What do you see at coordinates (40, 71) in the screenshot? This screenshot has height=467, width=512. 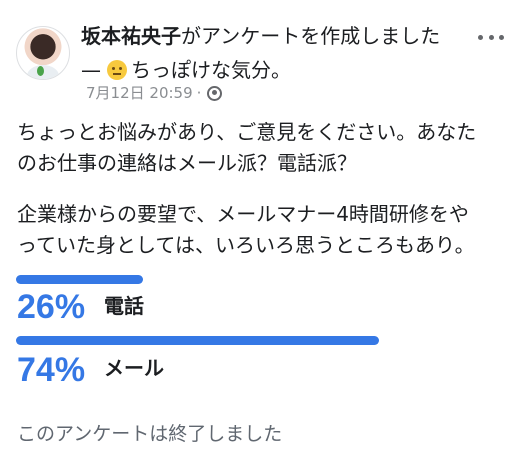 I see `avatar-badge-icon` at bounding box center [40, 71].